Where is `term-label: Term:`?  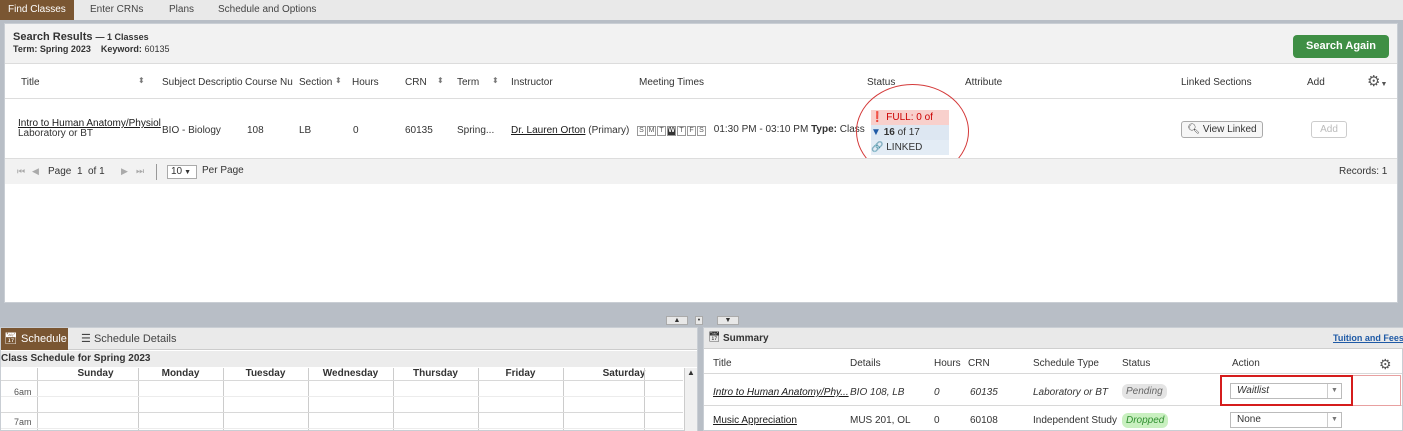 term-label: Term: is located at coordinates (25, 49).